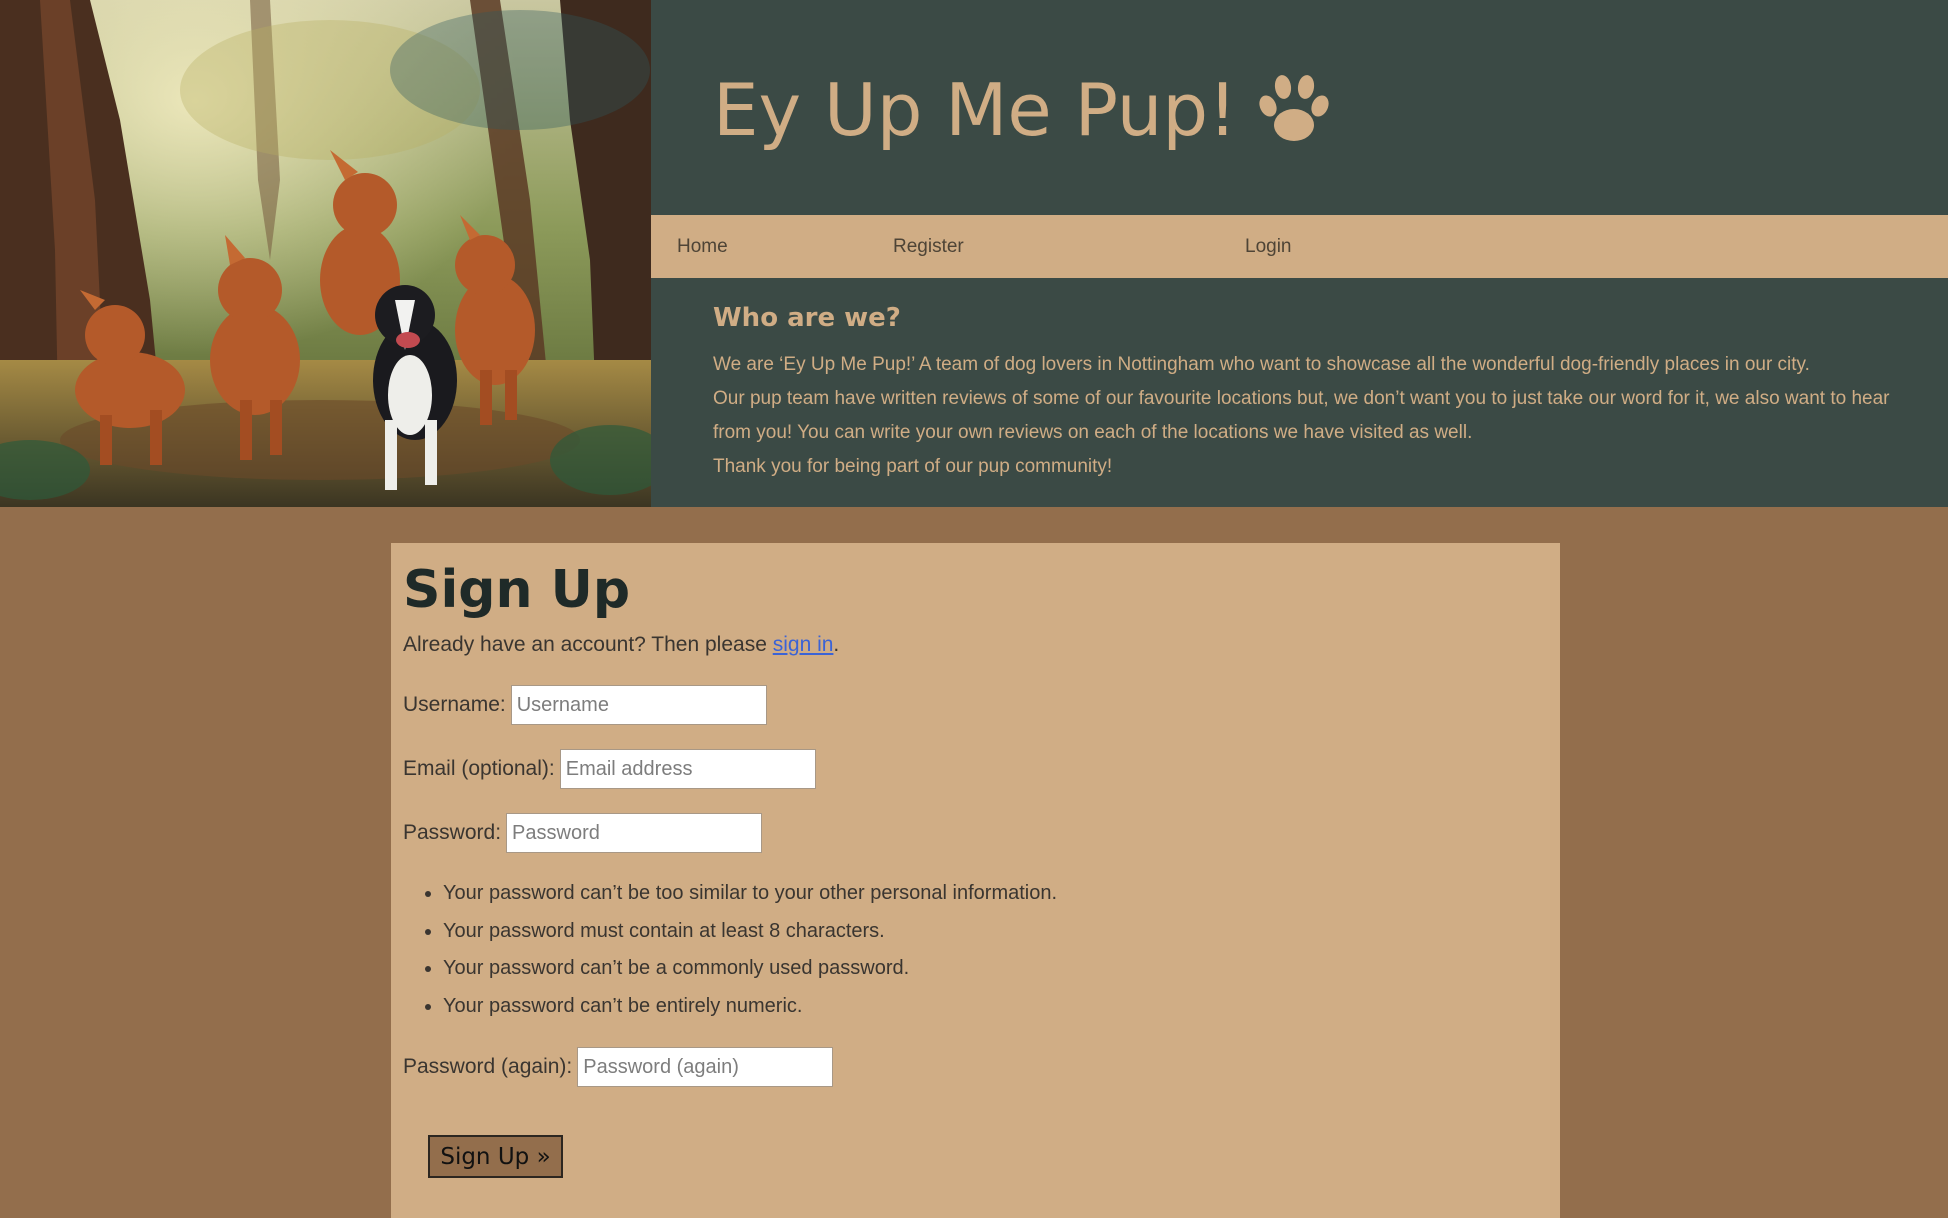 The image size is (1948, 1218). What do you see at coordinates (807, 318) in the screenshot?
I see `about-heading: Who are we?` at bounding box center [807, 318].